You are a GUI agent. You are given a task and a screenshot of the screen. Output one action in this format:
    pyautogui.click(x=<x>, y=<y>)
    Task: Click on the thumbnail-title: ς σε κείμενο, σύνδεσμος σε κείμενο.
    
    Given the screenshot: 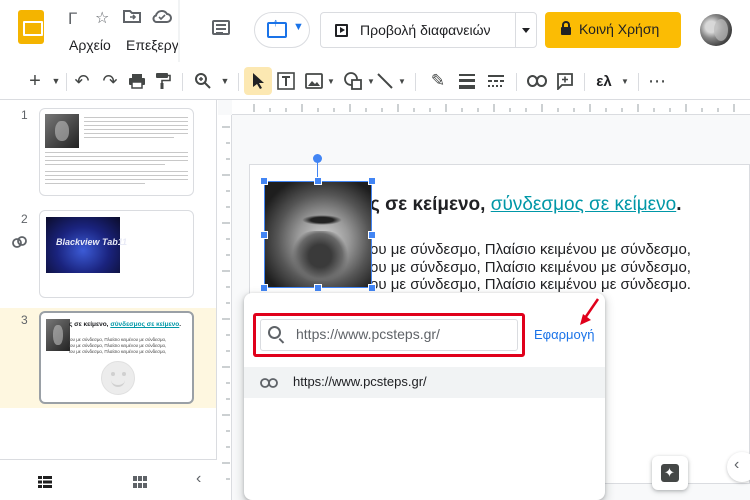 What is the action you would take?
    pyautogui.click(x=125, y=324)
    